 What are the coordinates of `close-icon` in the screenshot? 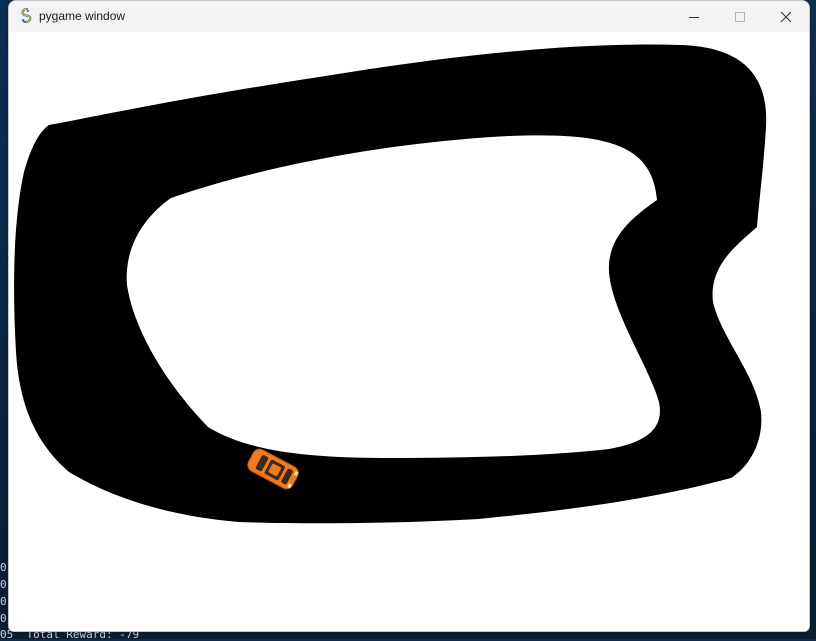 It's located at (786, 16).